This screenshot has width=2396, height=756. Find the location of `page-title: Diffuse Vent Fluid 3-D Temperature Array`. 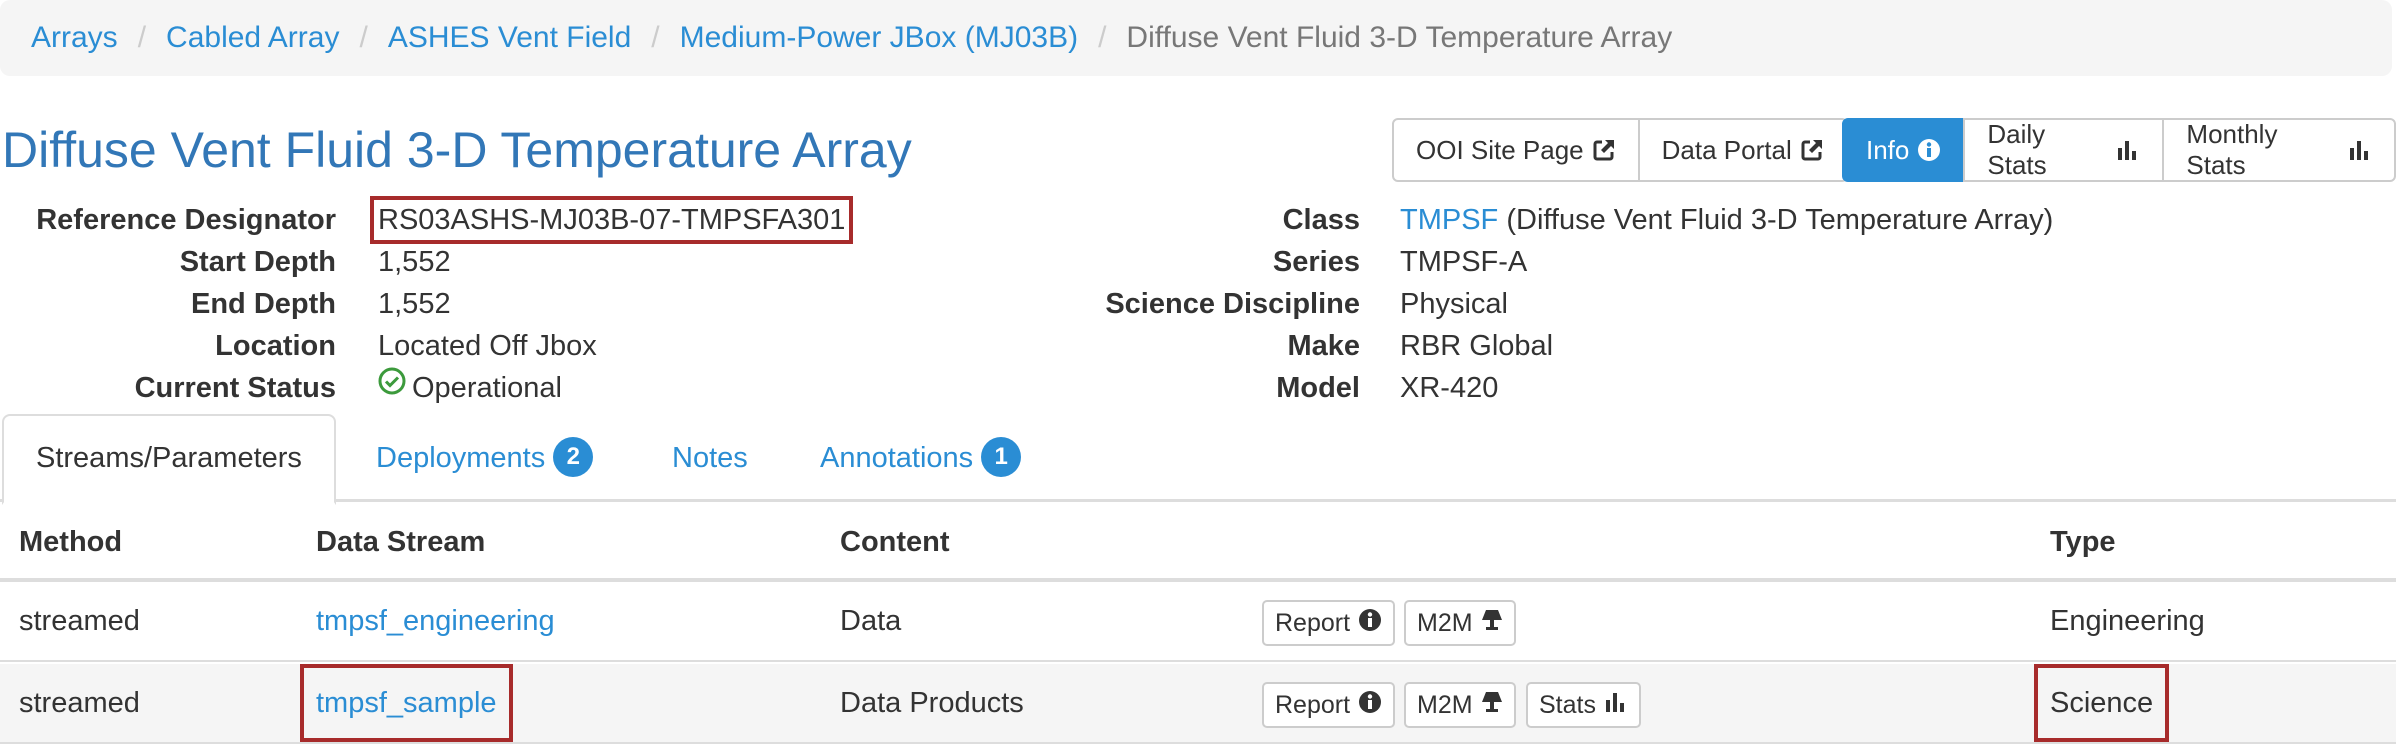

page-title: Diffuse Vent Fluid 3-D Temperature Array is located at coordinates (457, 150).